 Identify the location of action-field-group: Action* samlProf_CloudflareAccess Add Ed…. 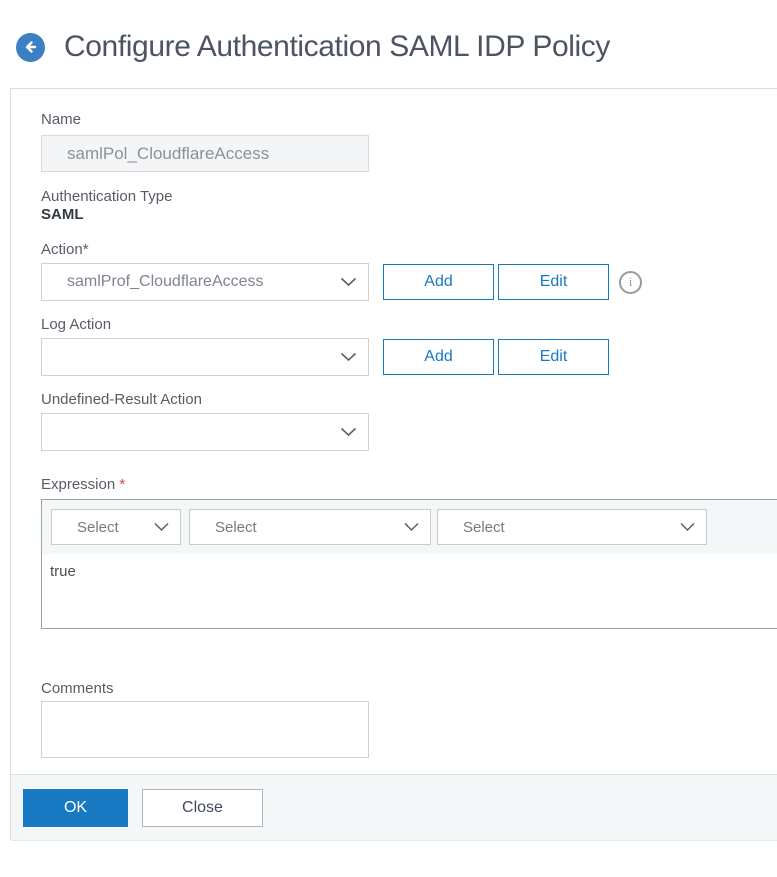
(409, 271).